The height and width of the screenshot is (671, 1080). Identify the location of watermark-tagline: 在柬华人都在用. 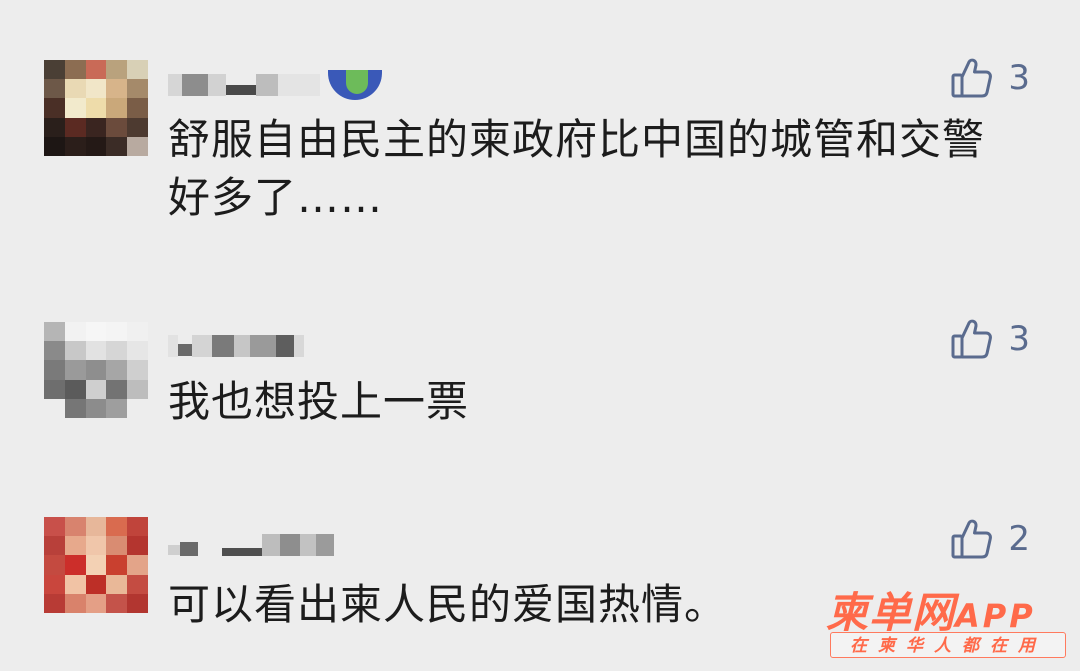
(948, 645).